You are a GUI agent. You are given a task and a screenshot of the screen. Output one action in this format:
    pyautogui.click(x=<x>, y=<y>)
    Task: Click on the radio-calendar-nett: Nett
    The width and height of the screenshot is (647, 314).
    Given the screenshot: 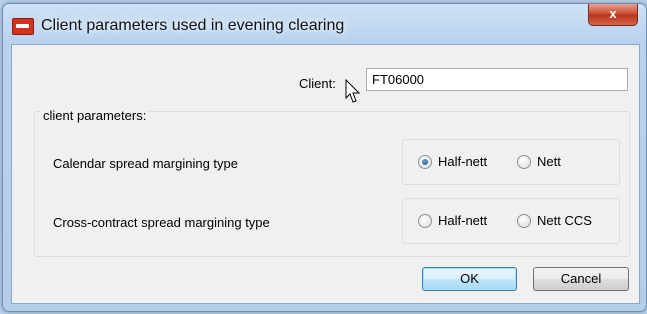 What is the action you would take?
    pyautogui.click(x=539, y=161)
    